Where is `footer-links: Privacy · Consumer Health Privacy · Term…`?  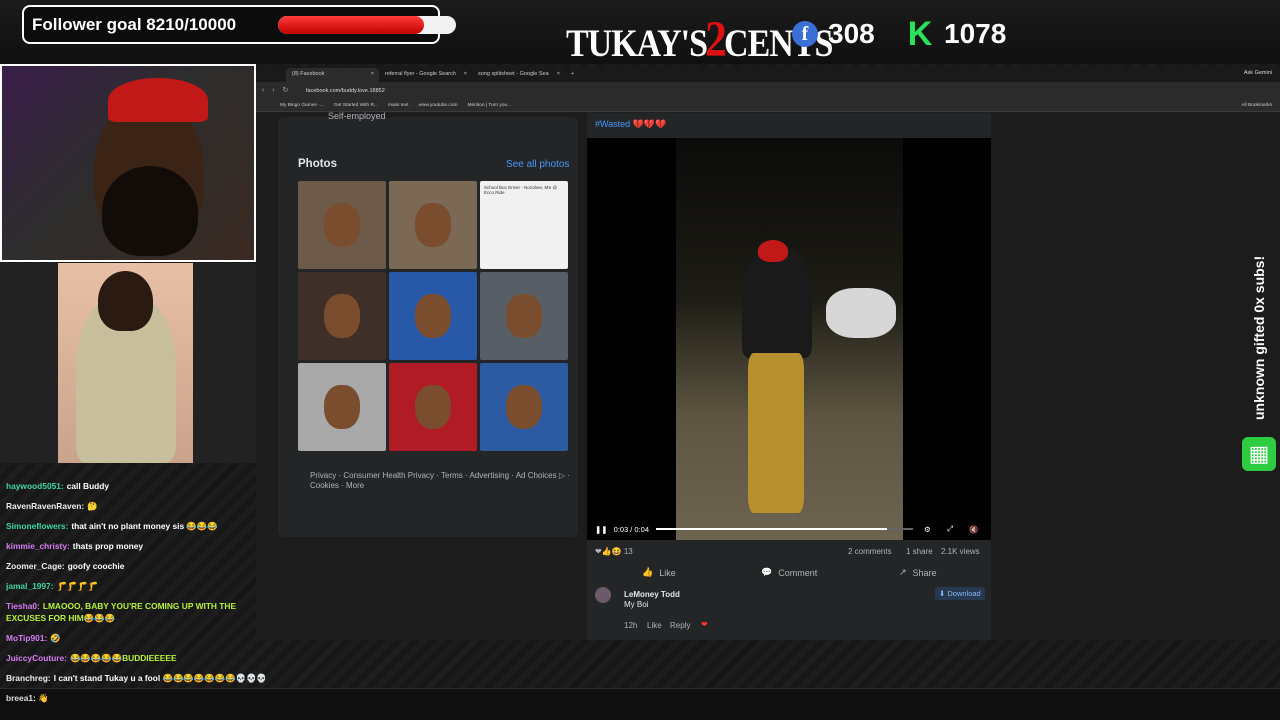 footer-links: Privacy · Consumer Health Privacy · Term… is located at coordinates (455, 481).